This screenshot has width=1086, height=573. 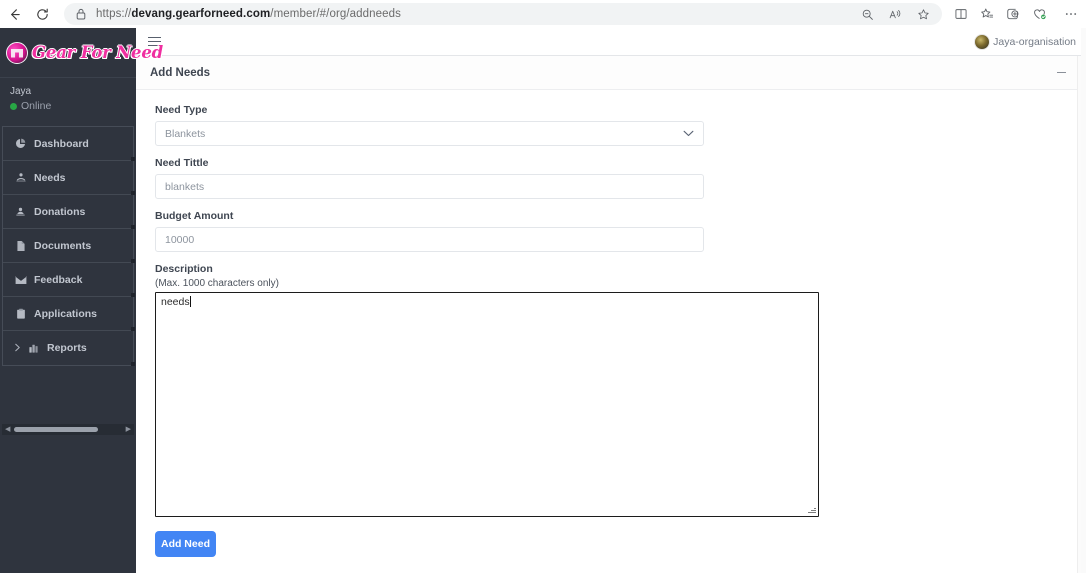 I want to click on chevron-down-icon, so click(x=688, y=133).